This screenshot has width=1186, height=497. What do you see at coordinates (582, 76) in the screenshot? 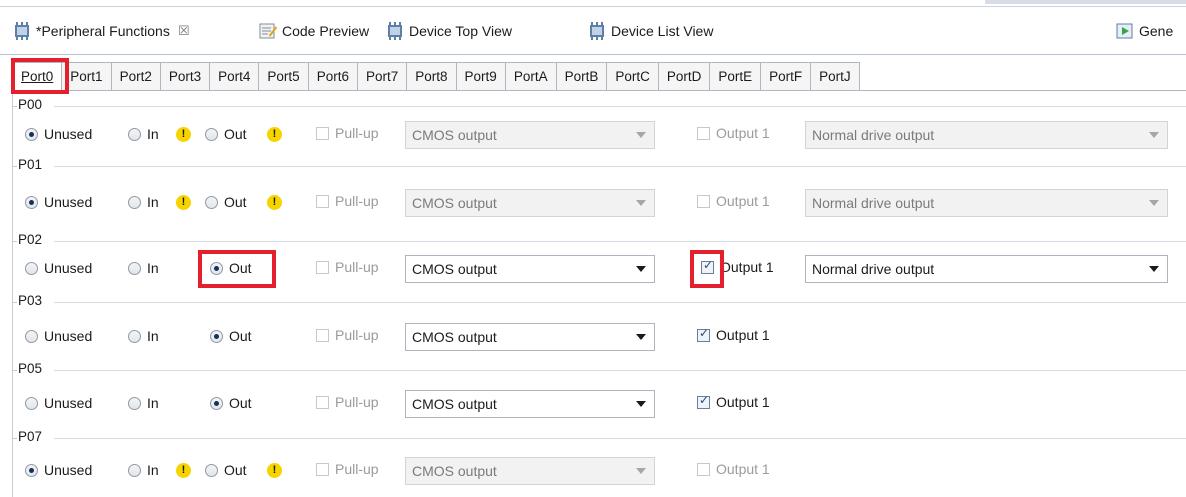
I see `tab-portb: PortB` at bounding box center [582, 76].